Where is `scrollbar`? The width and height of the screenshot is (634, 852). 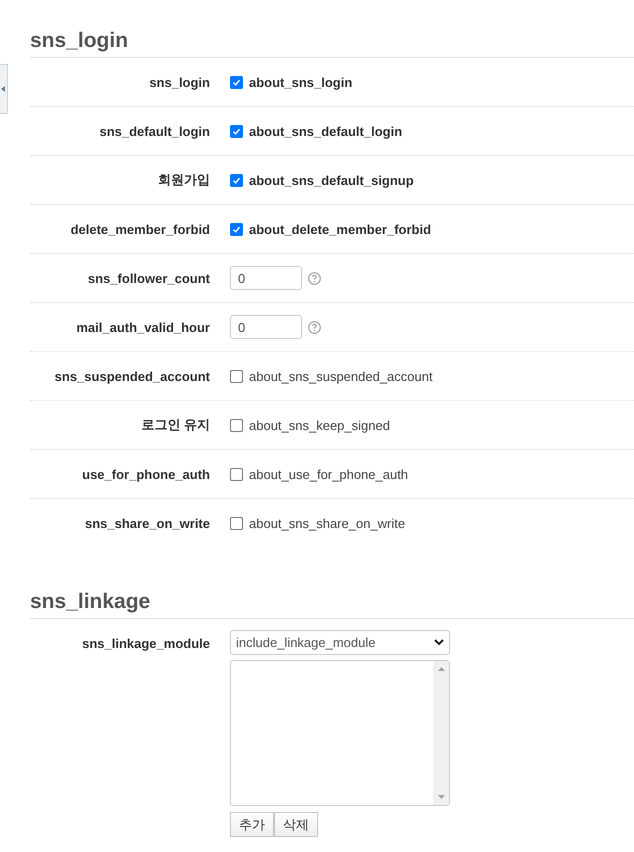
scrollbar is located at coordinates (441, 733).